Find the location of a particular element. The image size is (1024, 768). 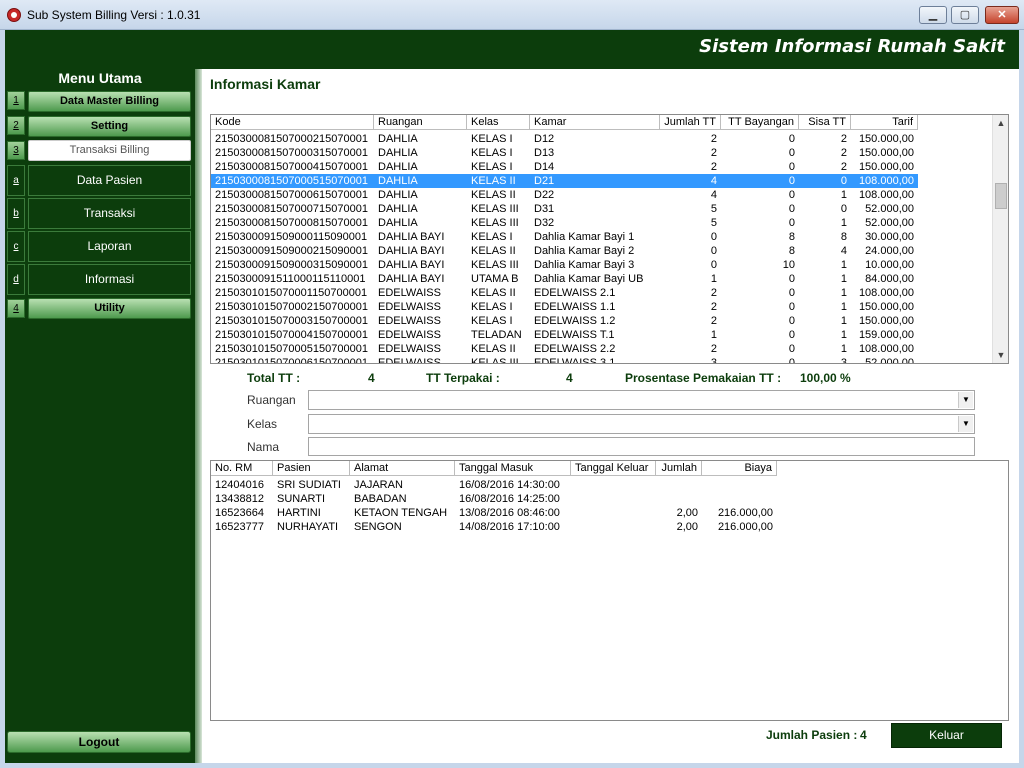

ruangan-select: ▼ is located at coordinates (641, 400).